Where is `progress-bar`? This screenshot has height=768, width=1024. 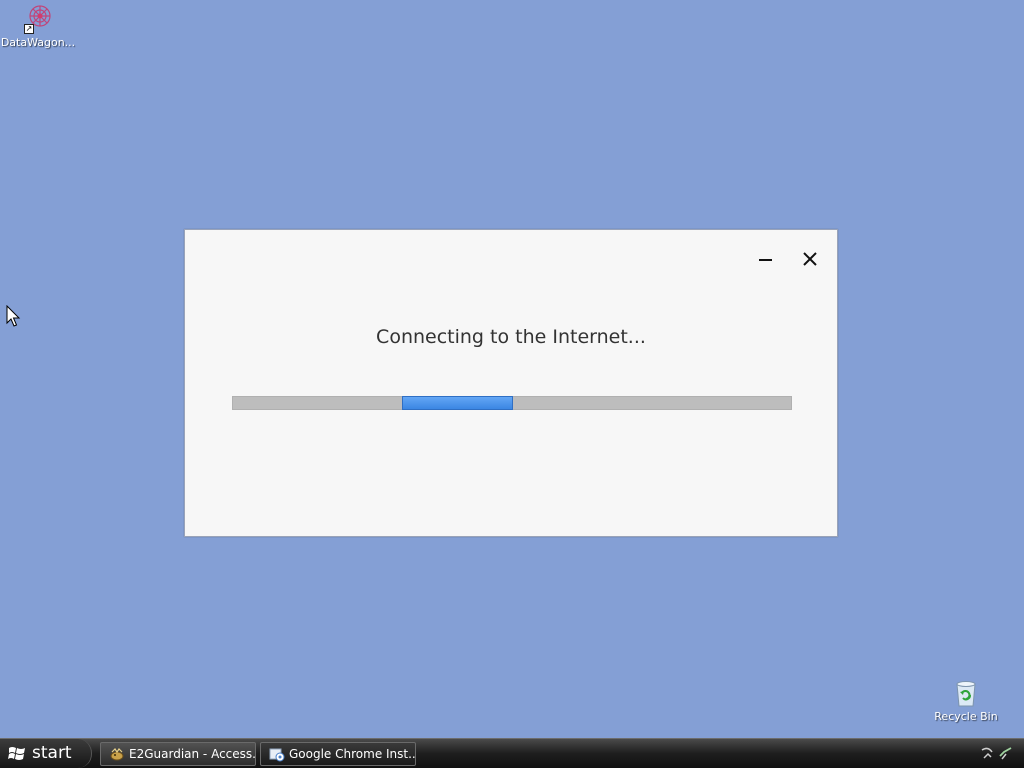
progress-bar is located at coordinates (512, 403).